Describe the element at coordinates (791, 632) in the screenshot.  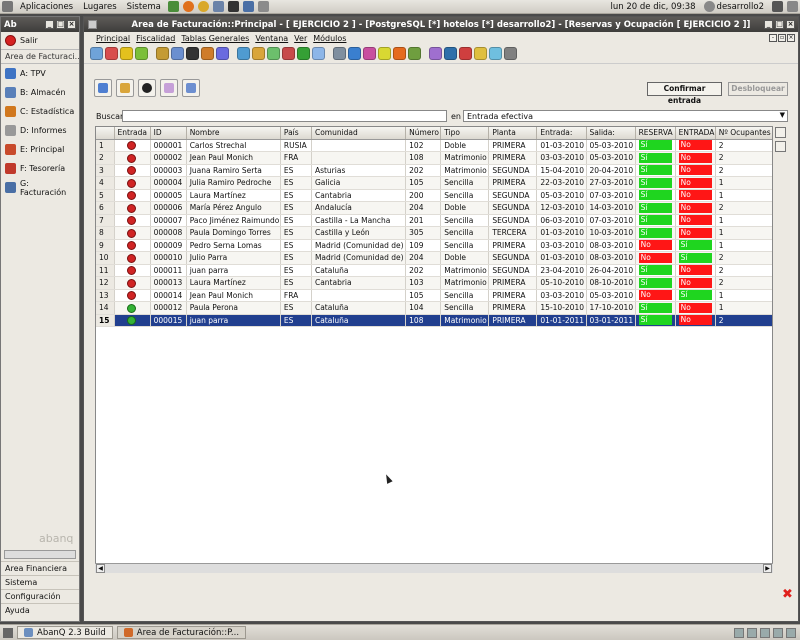
I see `trash-icon` at that location.